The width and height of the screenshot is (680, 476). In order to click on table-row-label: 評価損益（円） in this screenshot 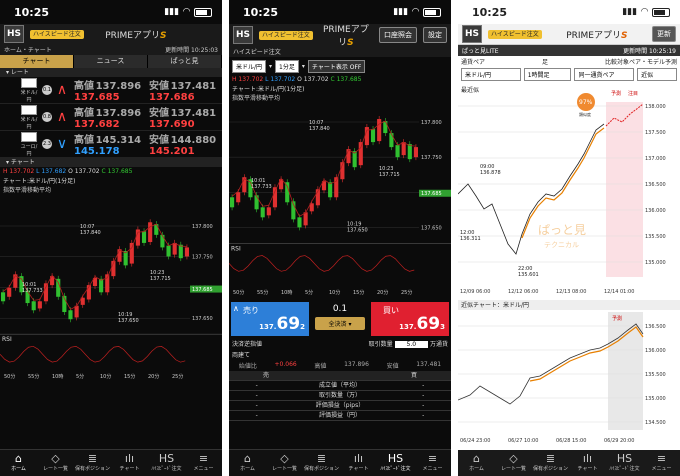, I will do `click(339, 415)`.